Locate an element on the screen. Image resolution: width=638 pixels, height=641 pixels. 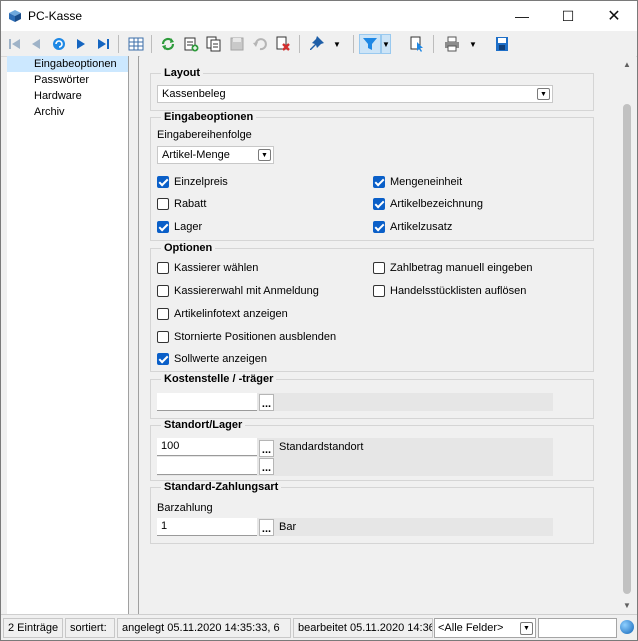
panel-splitter is located at coordinates (134, 335).